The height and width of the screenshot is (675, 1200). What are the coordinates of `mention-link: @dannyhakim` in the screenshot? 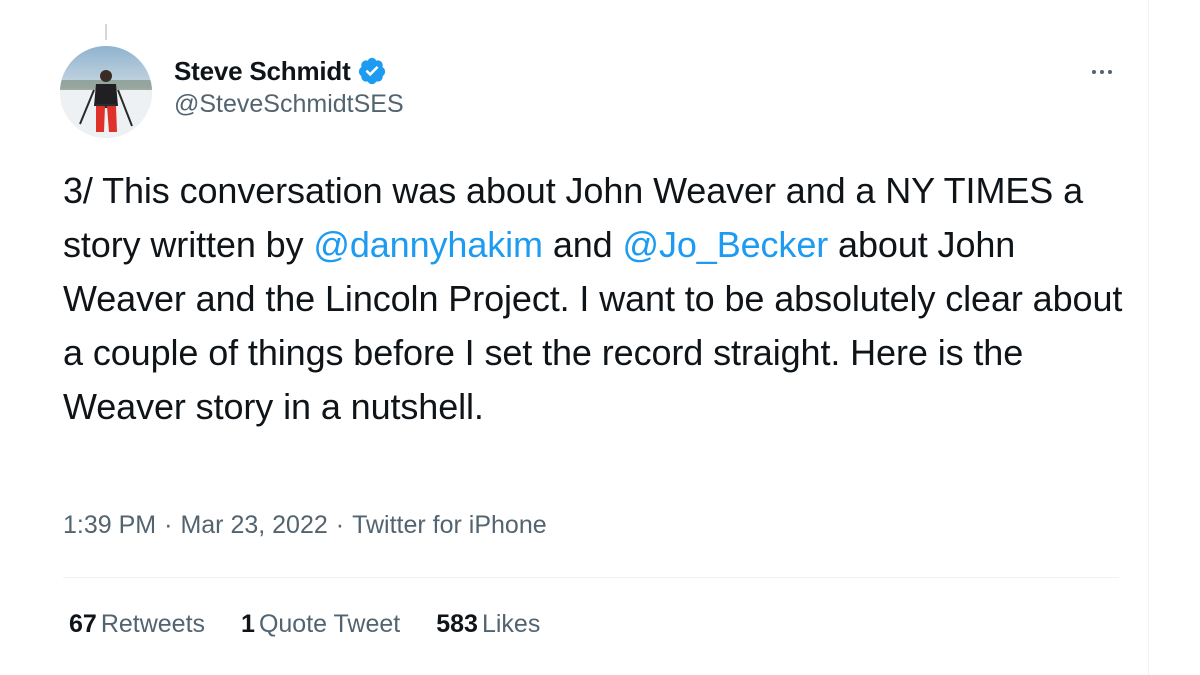 It's located at (428, 244).